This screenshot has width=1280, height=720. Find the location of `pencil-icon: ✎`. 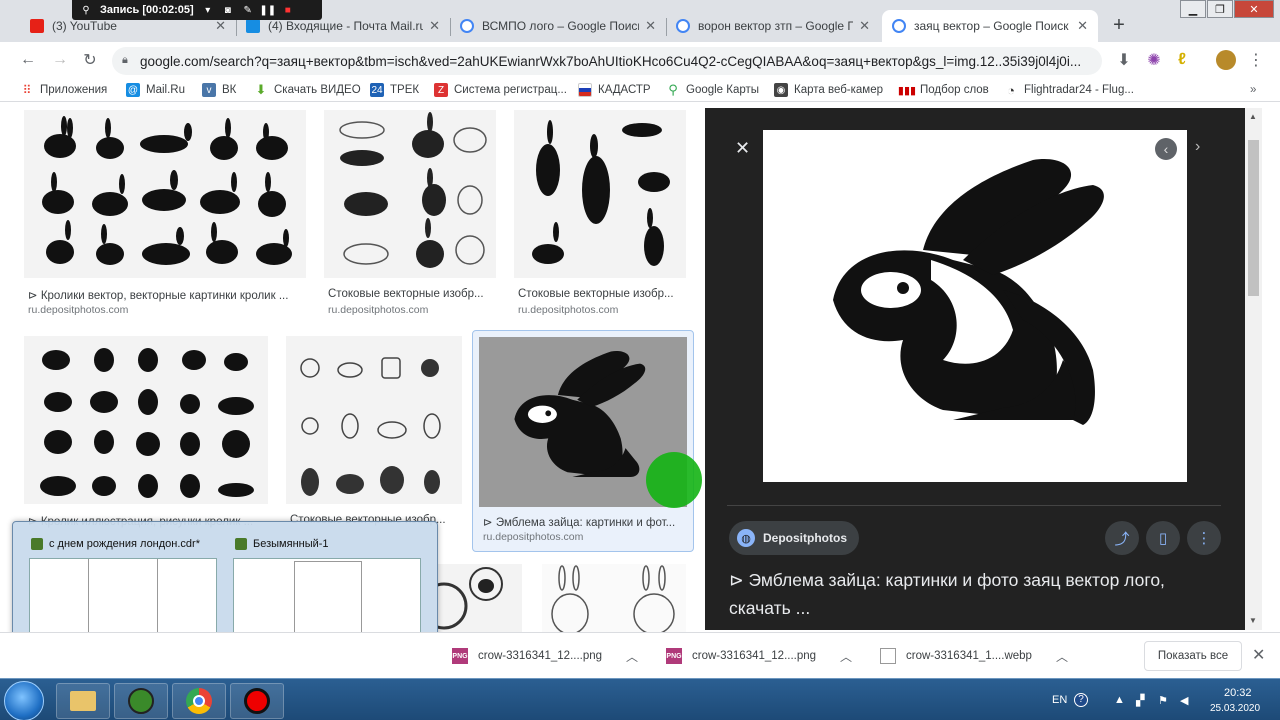

pencil-icon: ✎ is located at coordinates (248, 10).